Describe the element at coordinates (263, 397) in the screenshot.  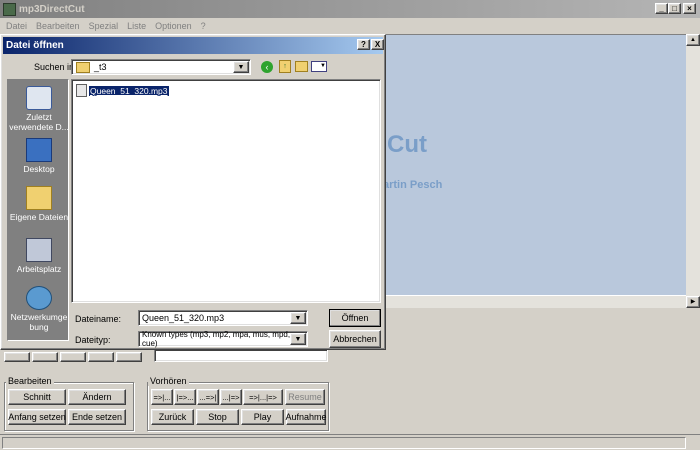
I see `preview-btn-5: =>|...|=>` at that location.